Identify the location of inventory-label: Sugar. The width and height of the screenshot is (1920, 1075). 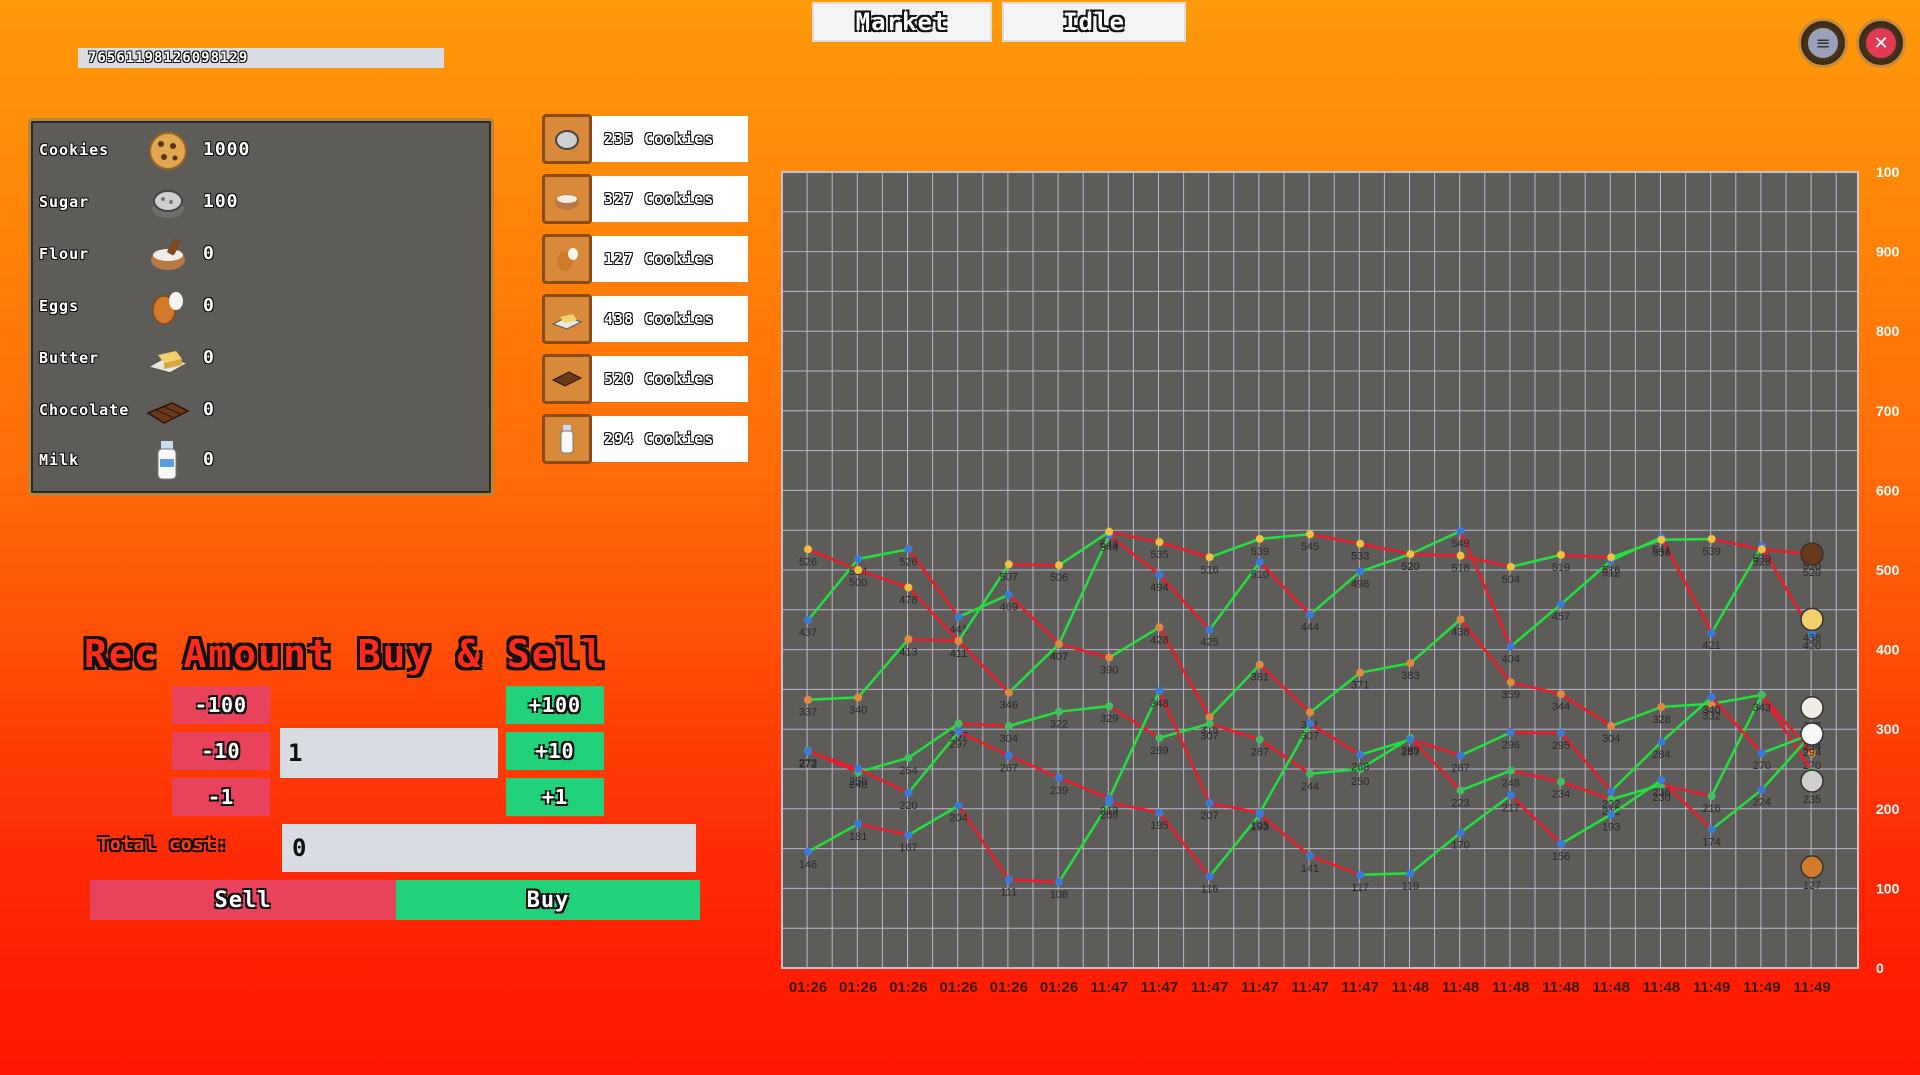
(64, 202).